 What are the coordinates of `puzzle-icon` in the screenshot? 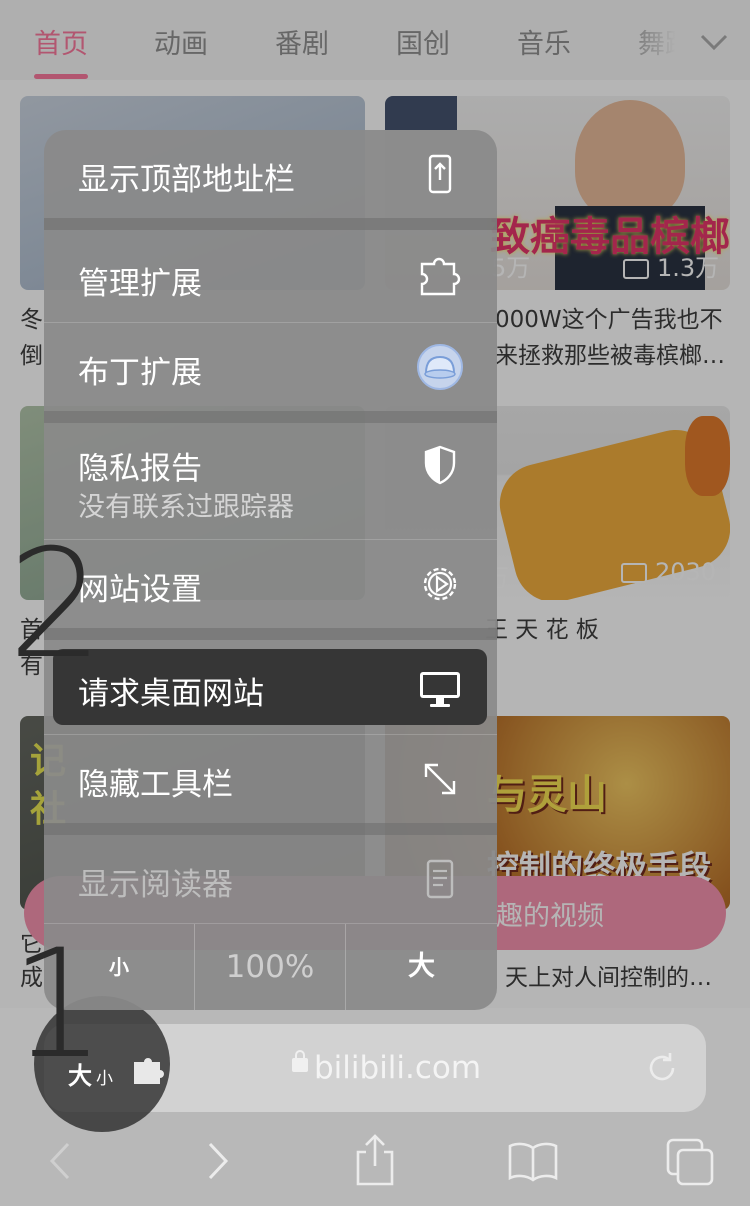 It's located at (440, 276).